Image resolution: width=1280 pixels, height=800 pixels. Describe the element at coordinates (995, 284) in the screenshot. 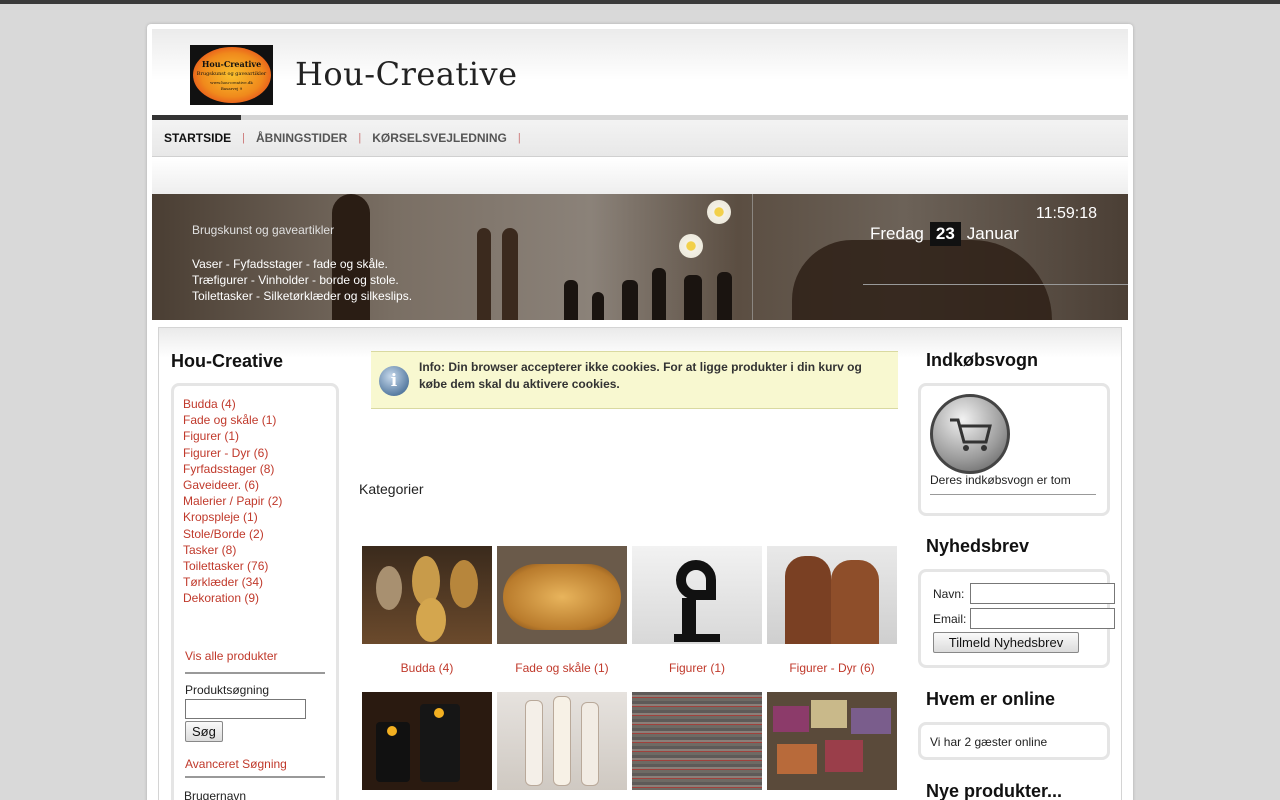

I see `banner-rule` at that location.